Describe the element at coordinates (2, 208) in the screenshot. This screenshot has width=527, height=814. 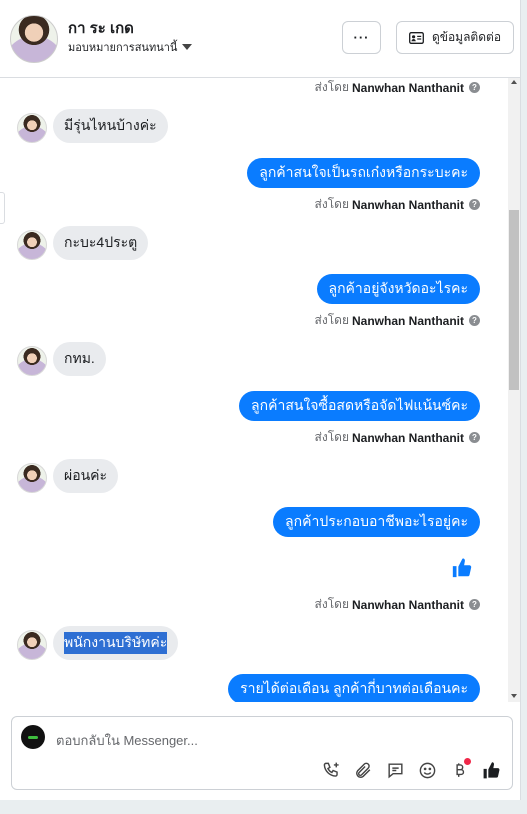
I see `collapse-handle` at that location.